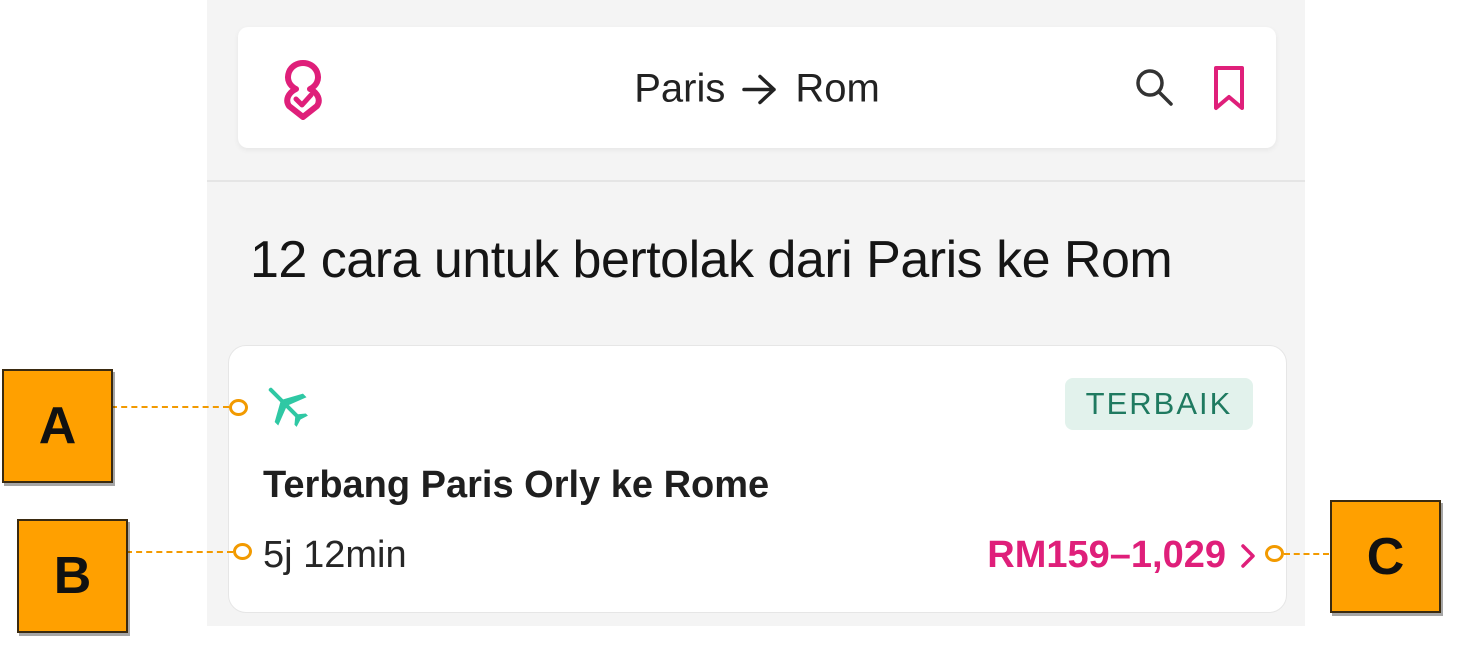 The image size is (1468, 670). Describe the element at coordinates (1248, 555) in the screenshot. I see `chevron-right-icon` at that location.